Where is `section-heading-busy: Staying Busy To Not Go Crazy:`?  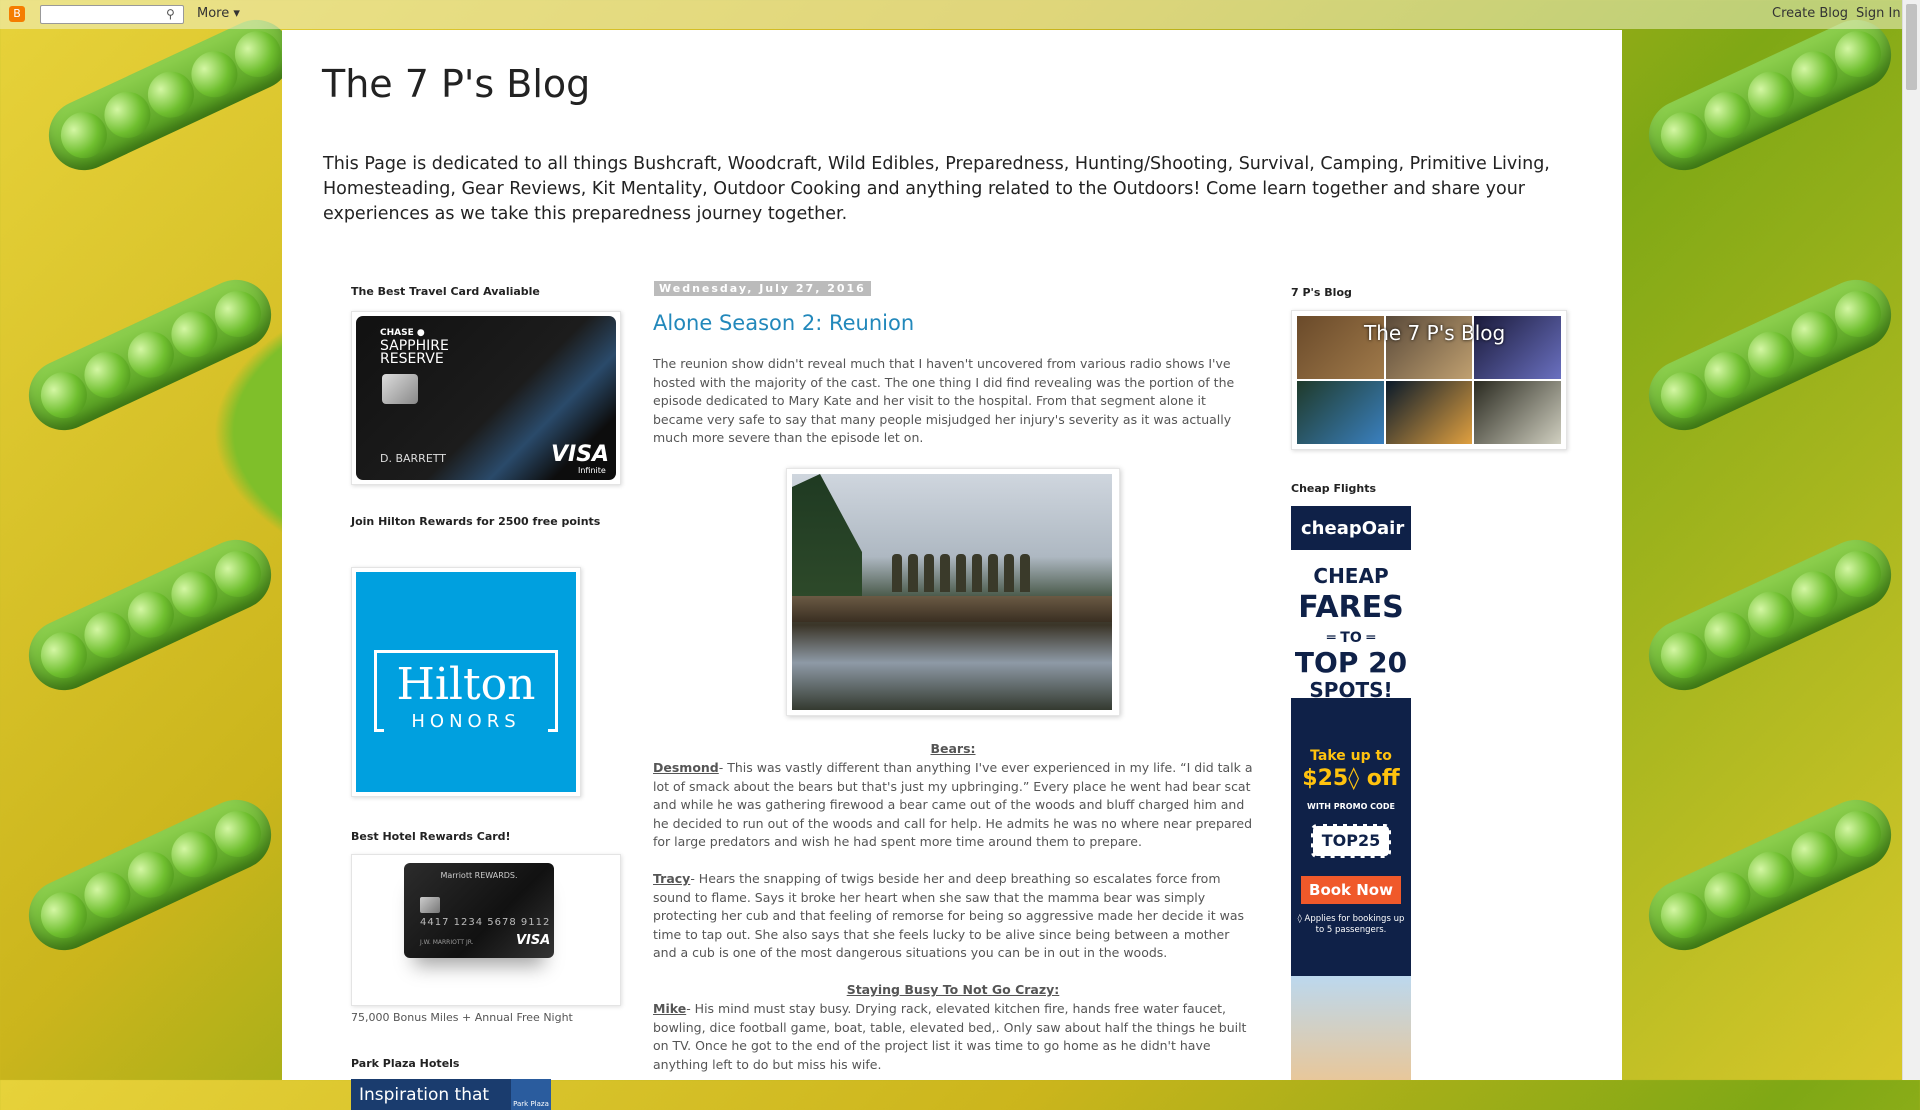 section-heading-busy: Staying Busy To Not Go Crazy: is located at coordinates (953, 989).